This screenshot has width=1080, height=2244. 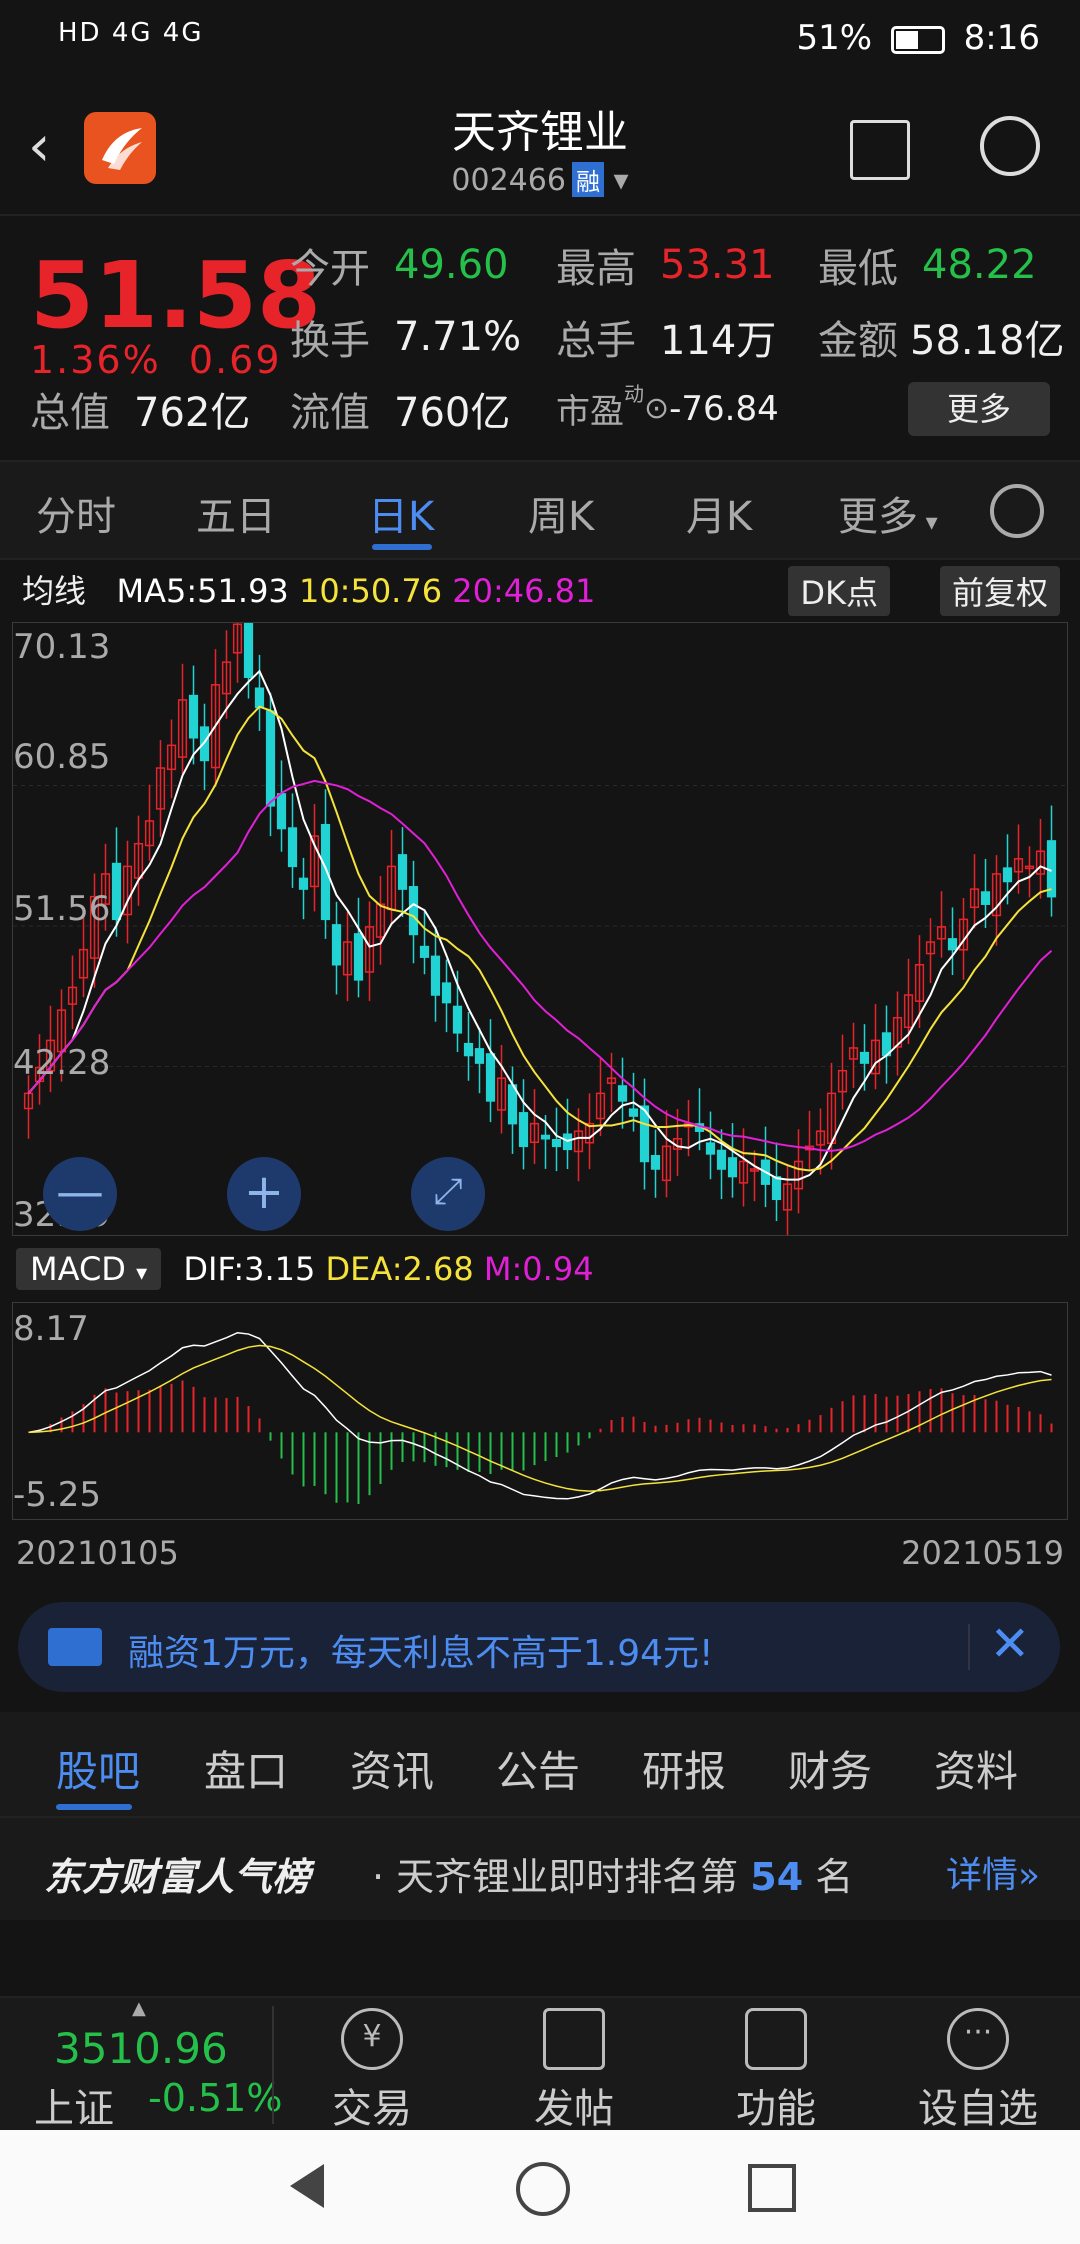 I want to click on double-chevron-right-icon: », so click(x=1028, y=1875).